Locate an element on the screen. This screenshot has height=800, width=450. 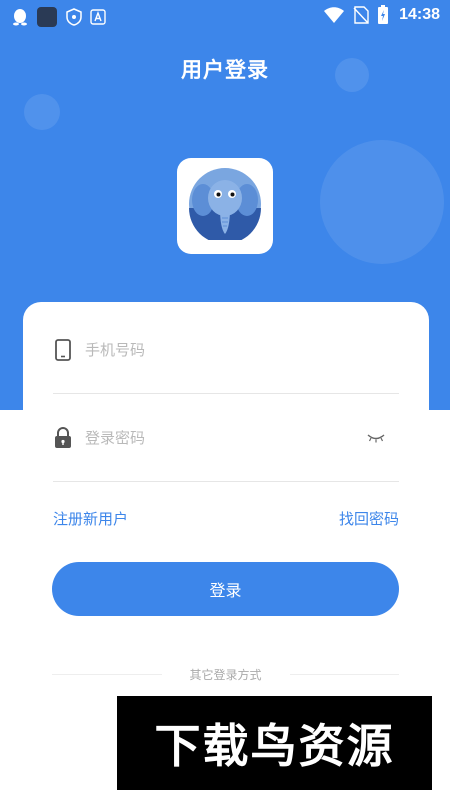
other-login-divider: 其它登录方式 is located at coordinates (226, 674).